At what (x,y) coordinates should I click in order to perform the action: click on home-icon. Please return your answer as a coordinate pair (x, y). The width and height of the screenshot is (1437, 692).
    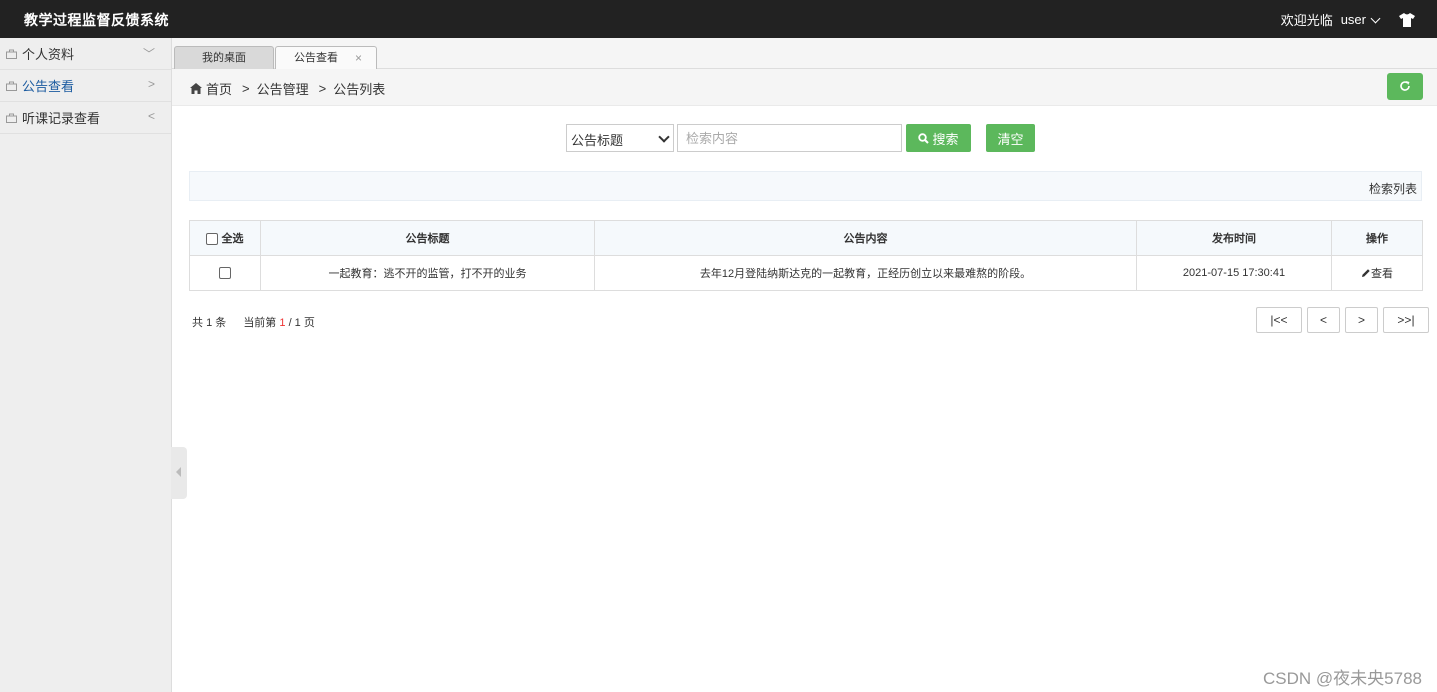
    Looking at the image, I should click on (196, 88).